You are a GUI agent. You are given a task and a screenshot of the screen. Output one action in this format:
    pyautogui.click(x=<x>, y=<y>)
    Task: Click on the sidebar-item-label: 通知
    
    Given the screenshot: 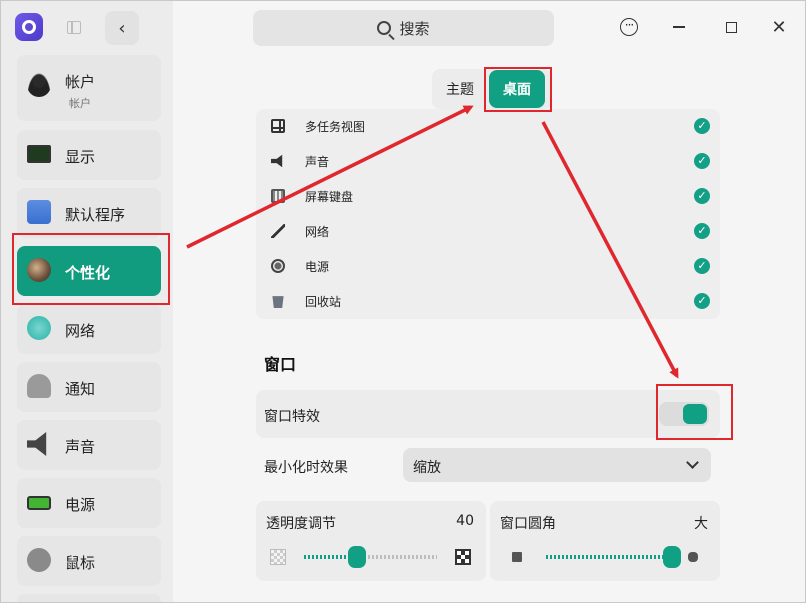 What is the action you would take?
    pyautogui.click(x=80, y=389)
    